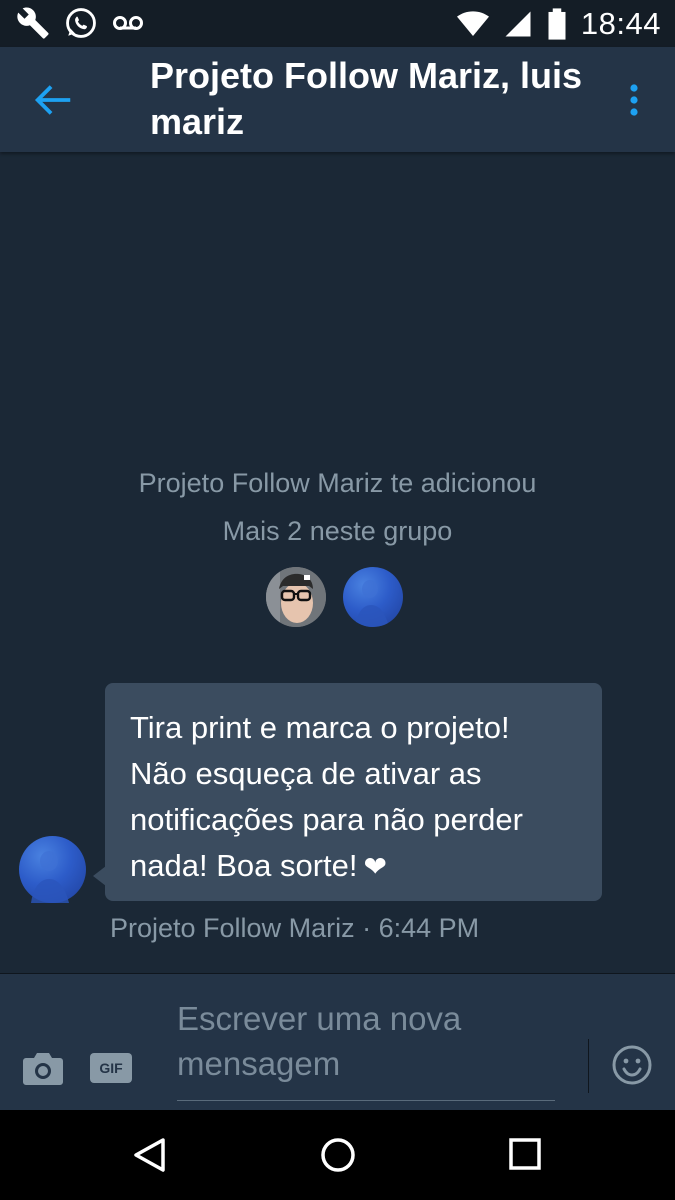 This screenshot has height=1200, width=675. I want to click on overflow-menu-button, so click(634, 100).